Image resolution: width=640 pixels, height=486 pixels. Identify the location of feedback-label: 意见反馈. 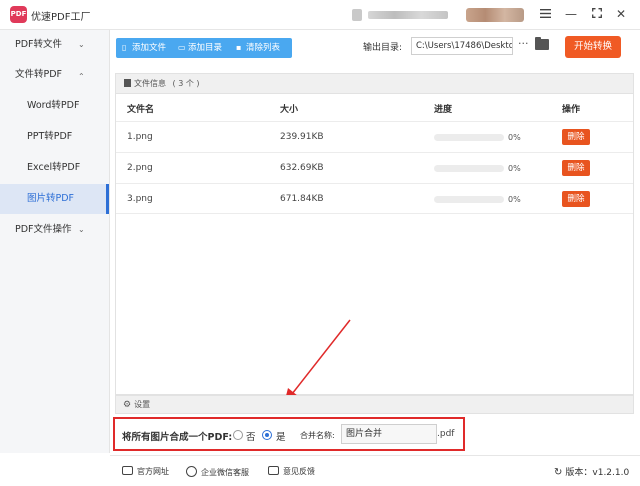
(299, 471).